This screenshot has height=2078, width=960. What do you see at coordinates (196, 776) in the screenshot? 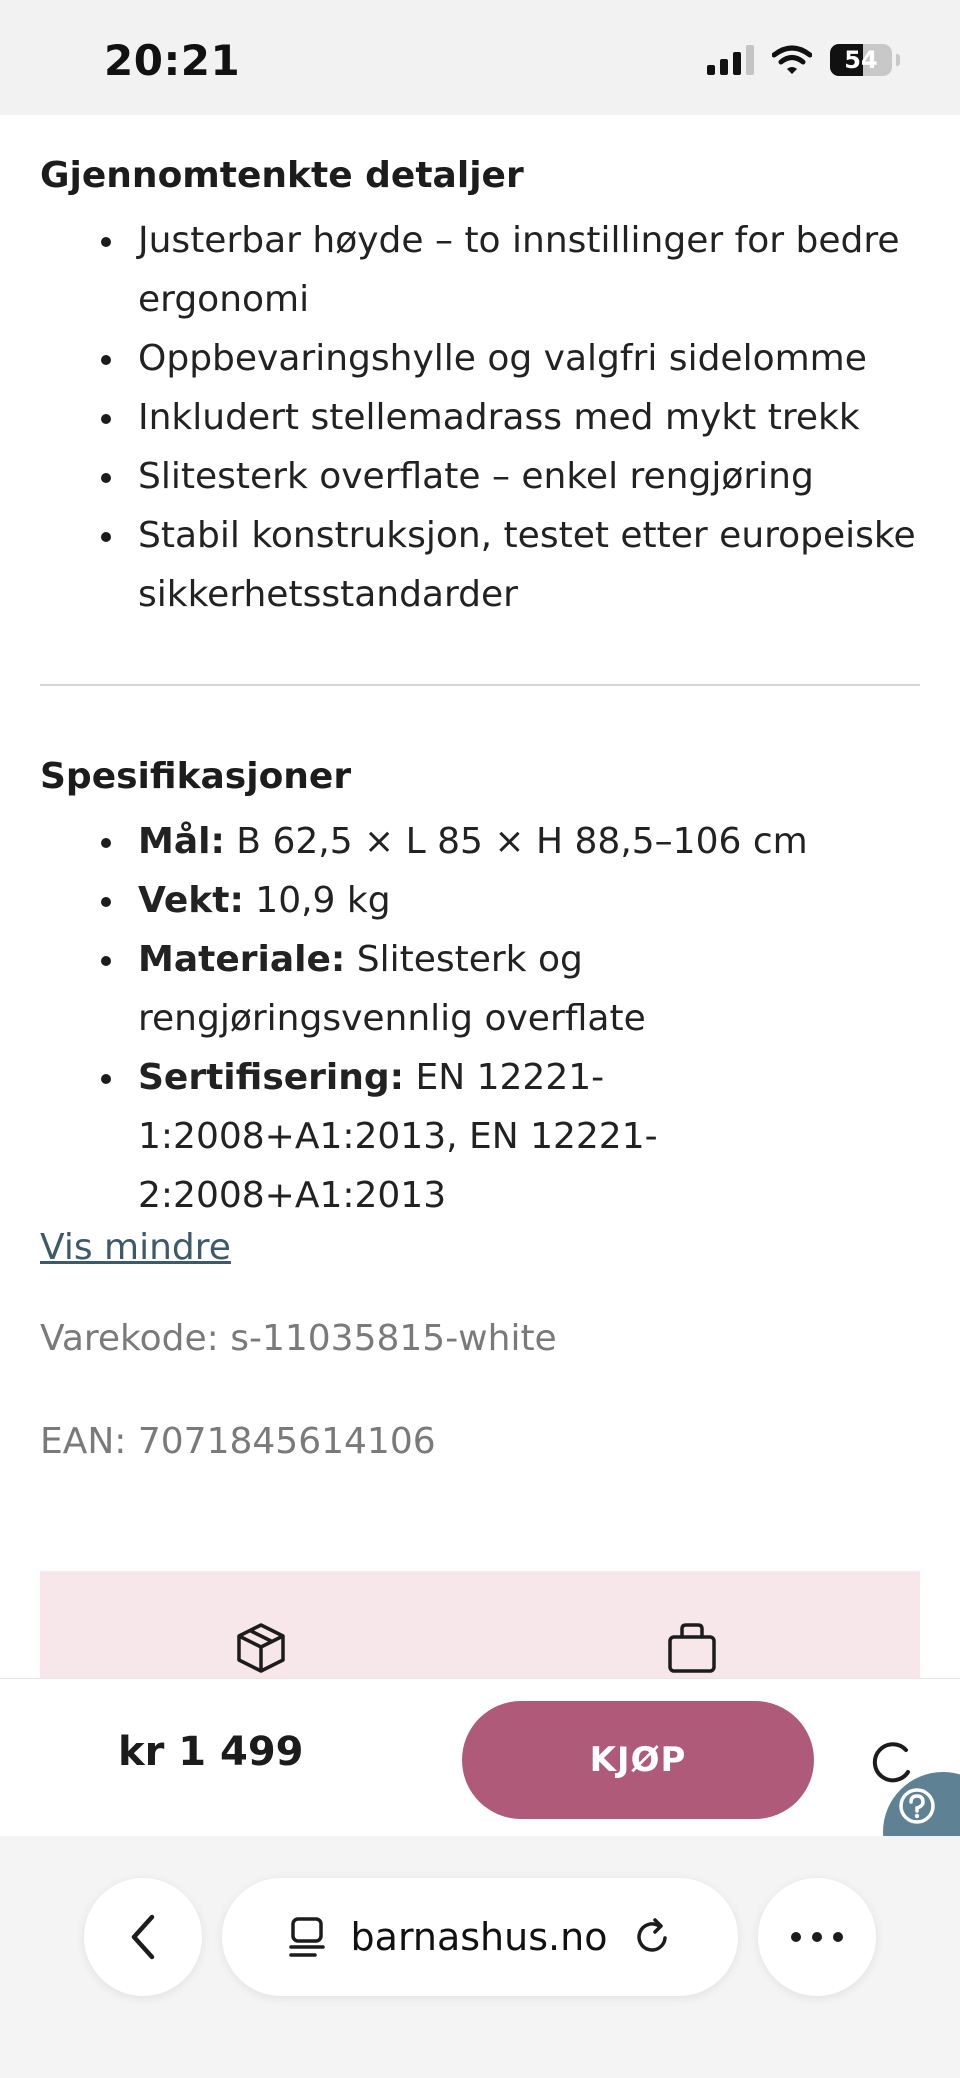
I see `specs-heading: Spesifikasjoner` at bounding box center [196, 776].